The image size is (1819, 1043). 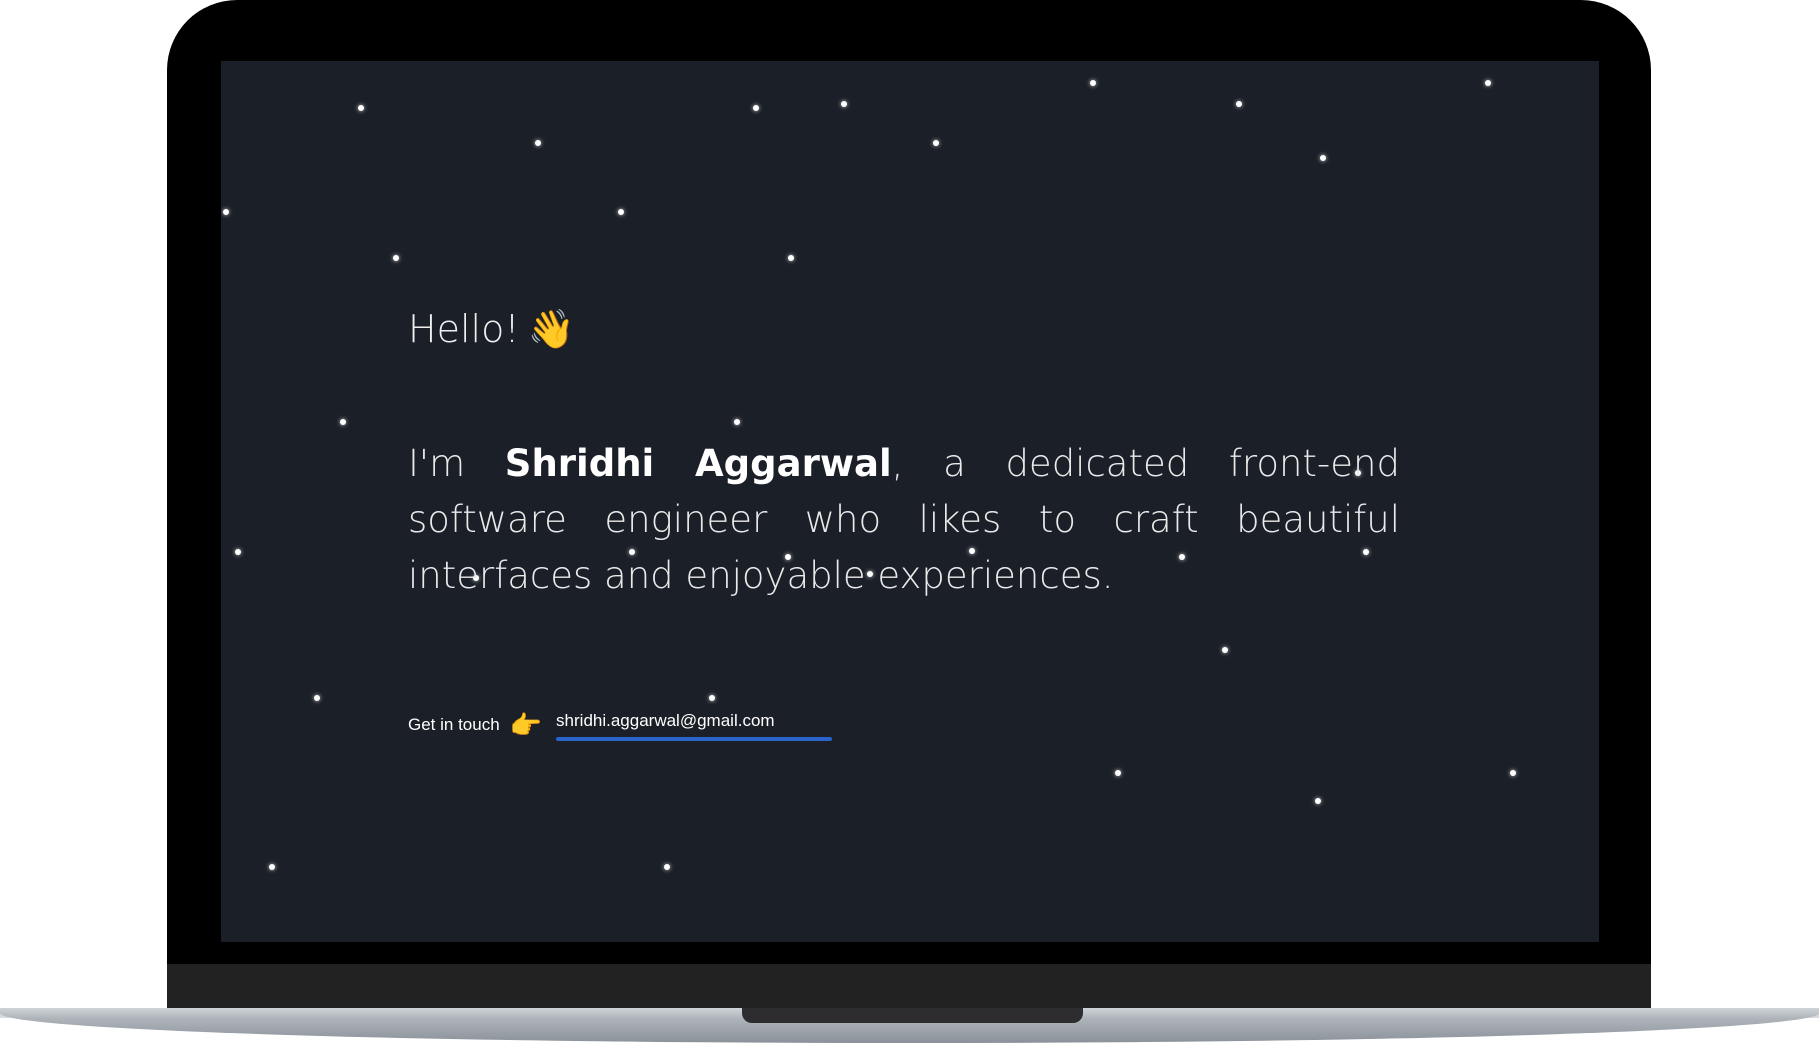 I want to click on get-in-touch-label: Get in touch, so click(x=454, y=724).